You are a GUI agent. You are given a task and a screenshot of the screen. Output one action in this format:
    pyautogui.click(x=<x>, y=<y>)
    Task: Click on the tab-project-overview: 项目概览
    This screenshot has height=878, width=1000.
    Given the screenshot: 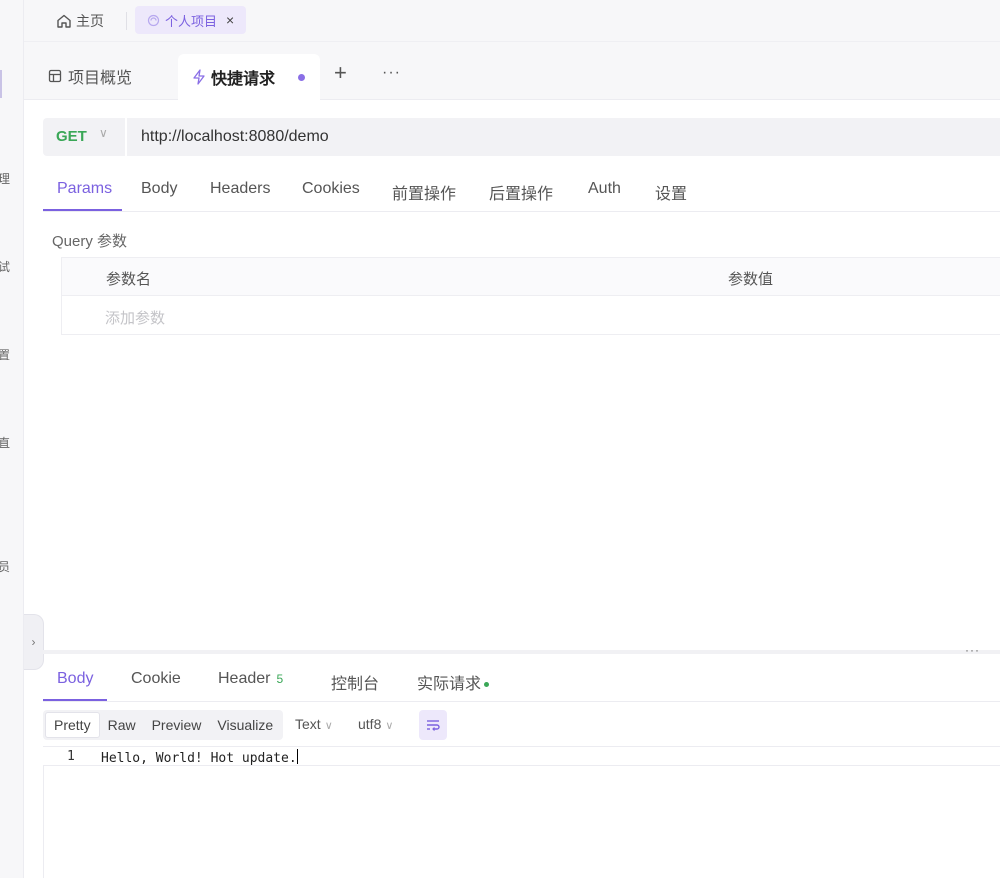 What is the action you would take?
    pyautogui.click(x=90, y=76)
    